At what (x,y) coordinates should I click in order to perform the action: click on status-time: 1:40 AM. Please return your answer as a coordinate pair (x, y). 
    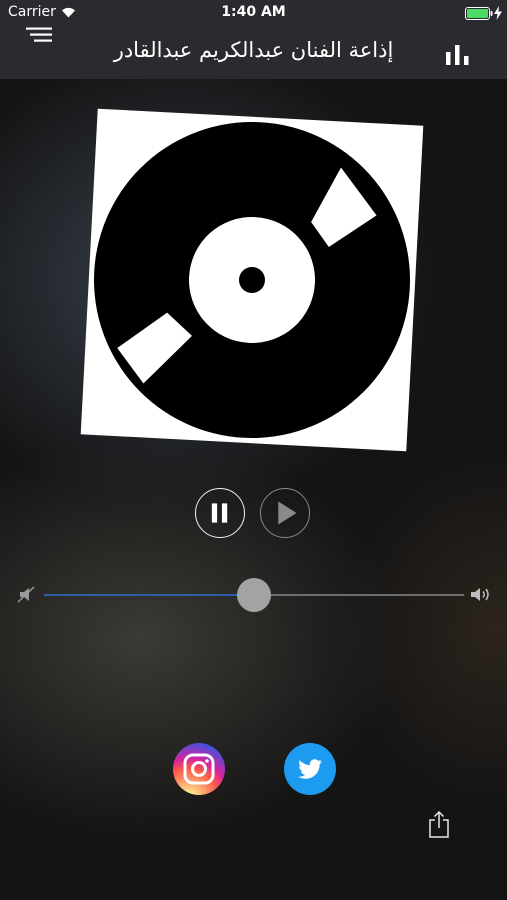
    Looking at the image, I should click on (253, 12).